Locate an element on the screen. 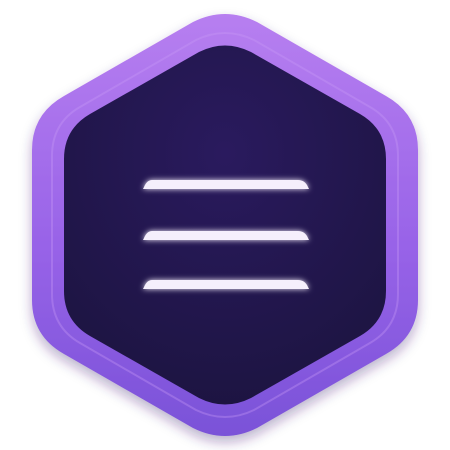 The image size is (450, 450). menu-bar-top is located at coordinates (226, 184).